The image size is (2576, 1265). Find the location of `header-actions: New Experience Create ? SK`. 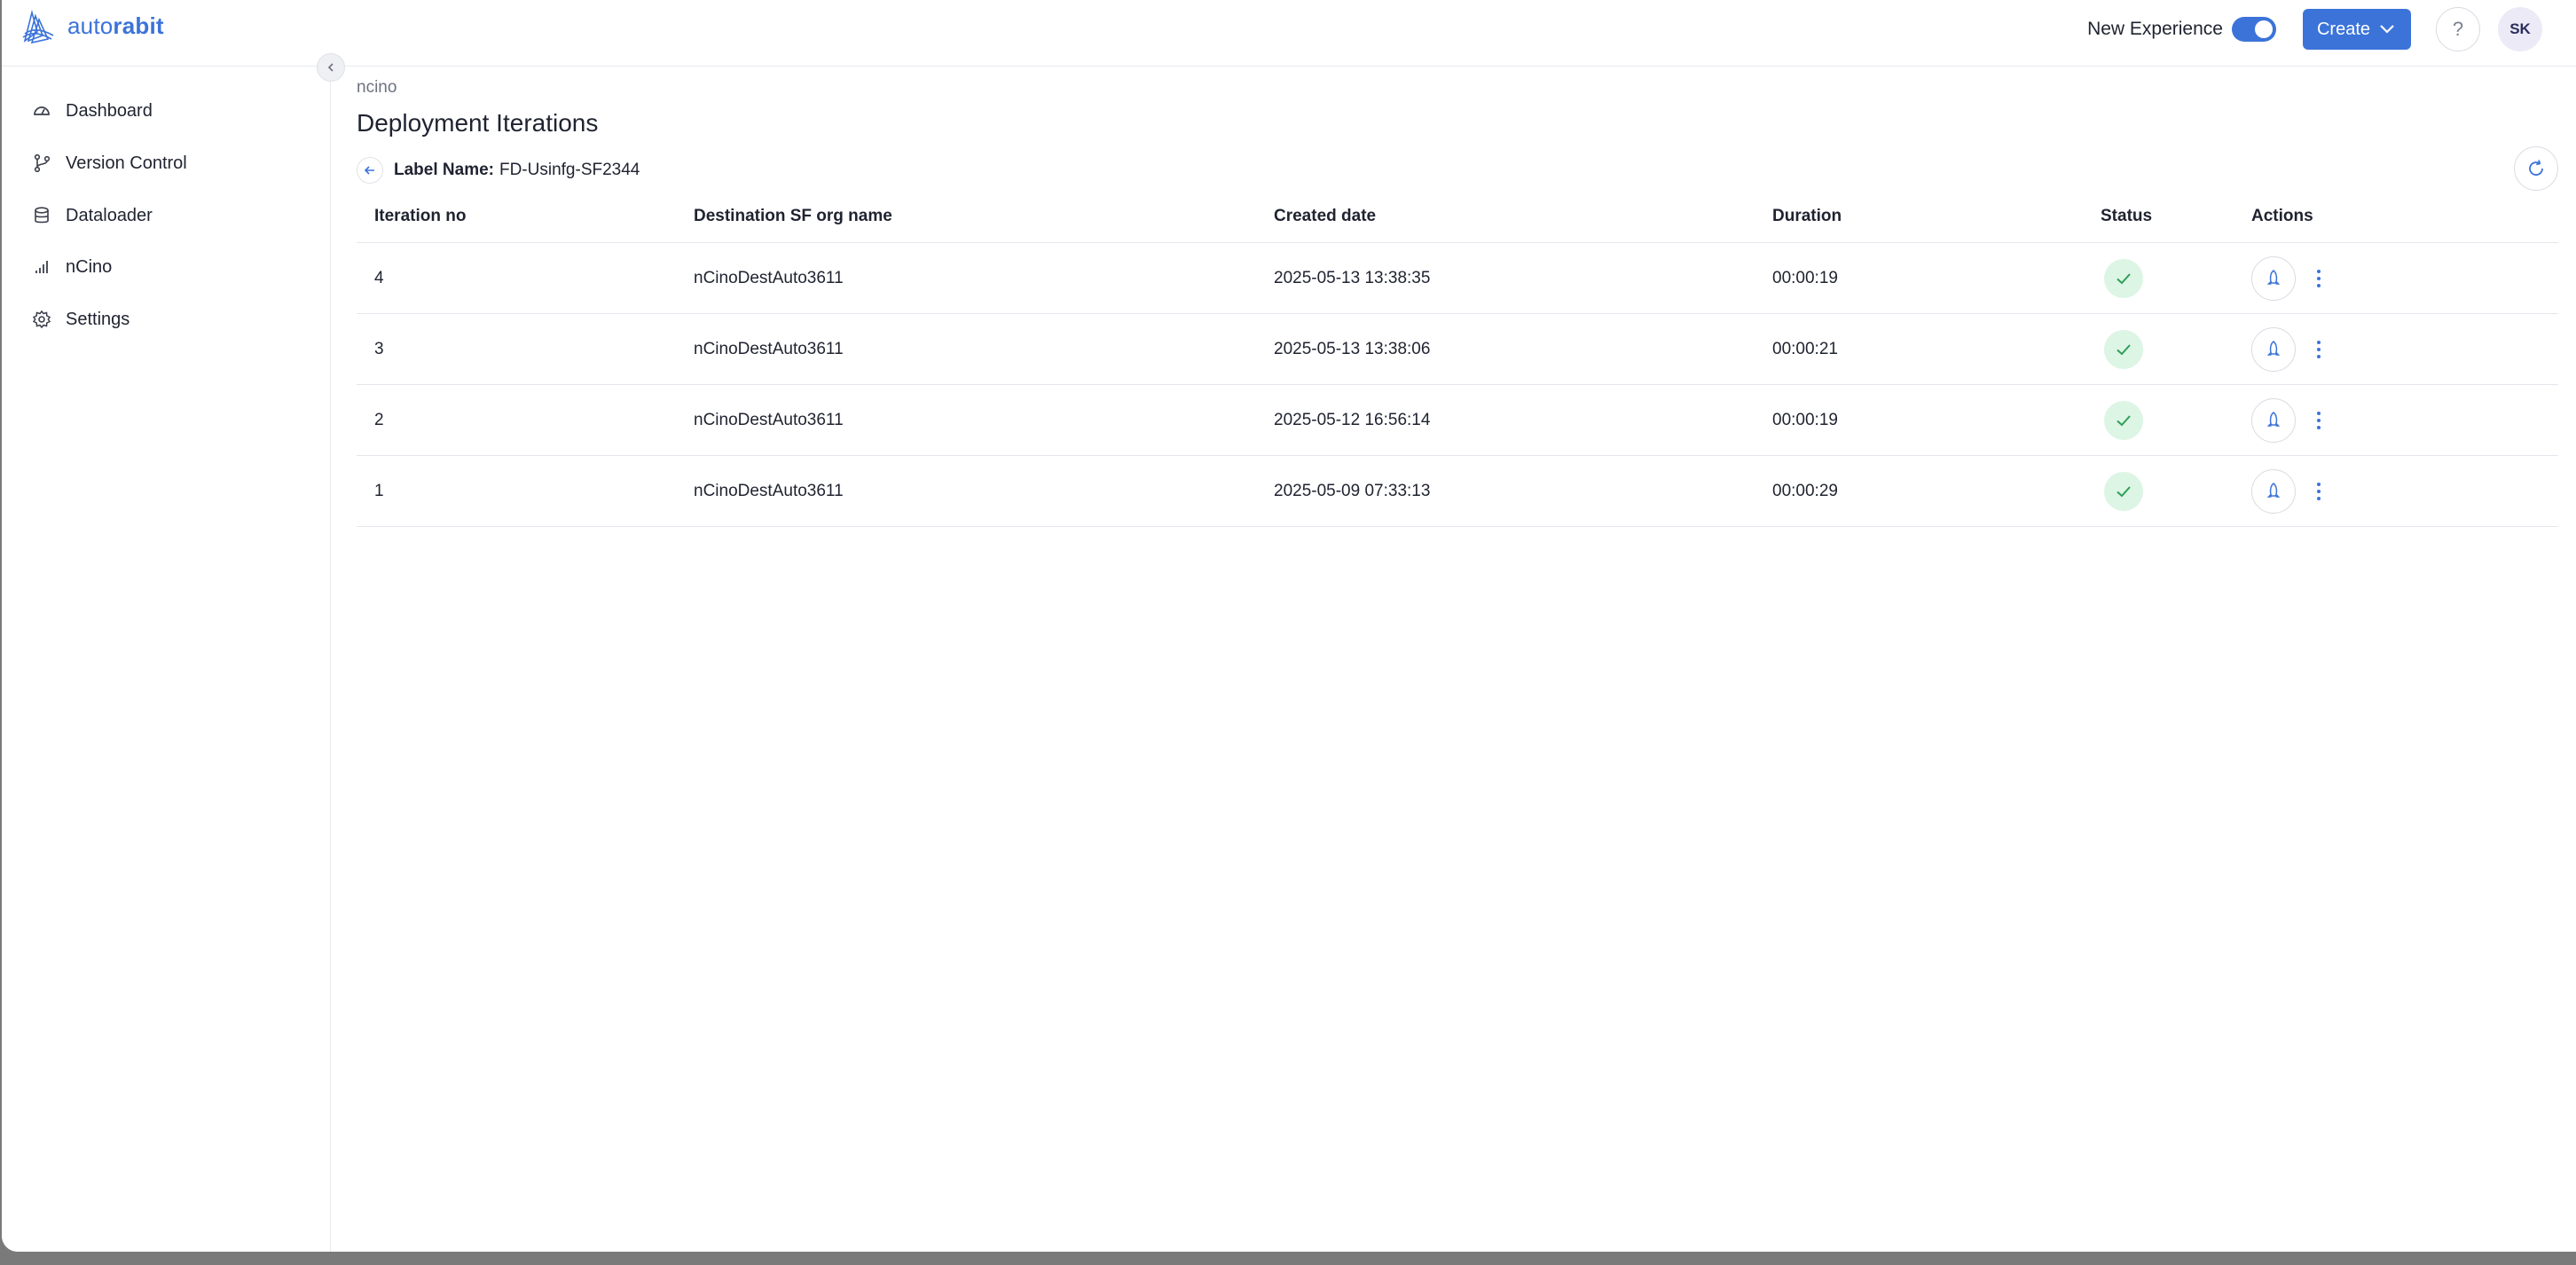

header-actions: New Experience Create ? SK is located at coordinates (2314, 29).